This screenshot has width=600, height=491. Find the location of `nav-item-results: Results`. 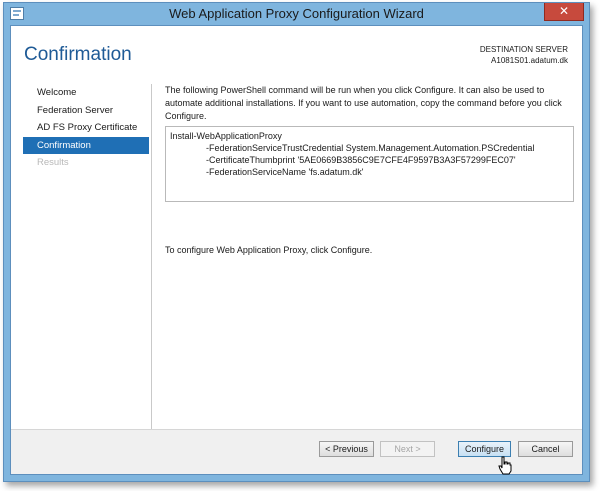

nav-item-results: Results is located at coordinates (53, 162).